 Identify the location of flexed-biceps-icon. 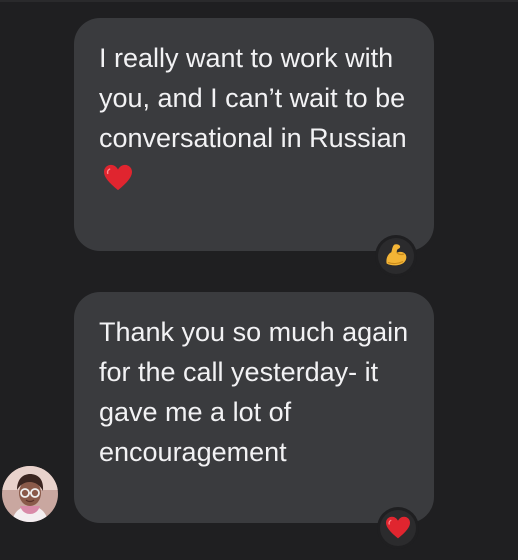
(396, 255).